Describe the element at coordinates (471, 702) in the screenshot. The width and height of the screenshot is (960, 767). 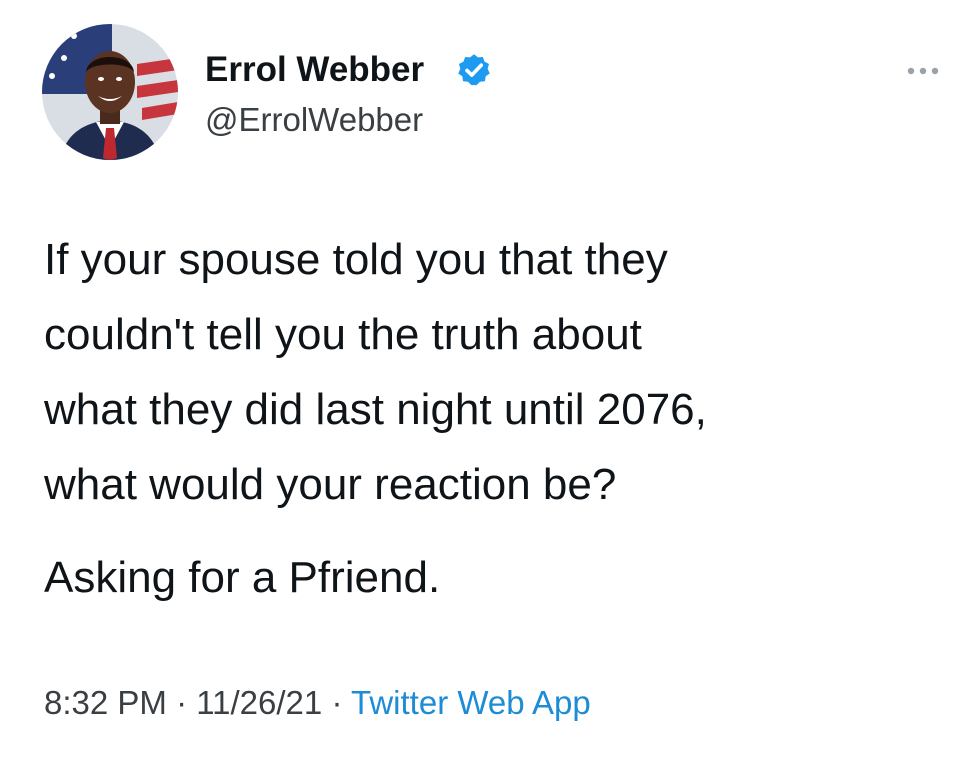
I see `tweet-source-link: Twitter Web App` at that location.